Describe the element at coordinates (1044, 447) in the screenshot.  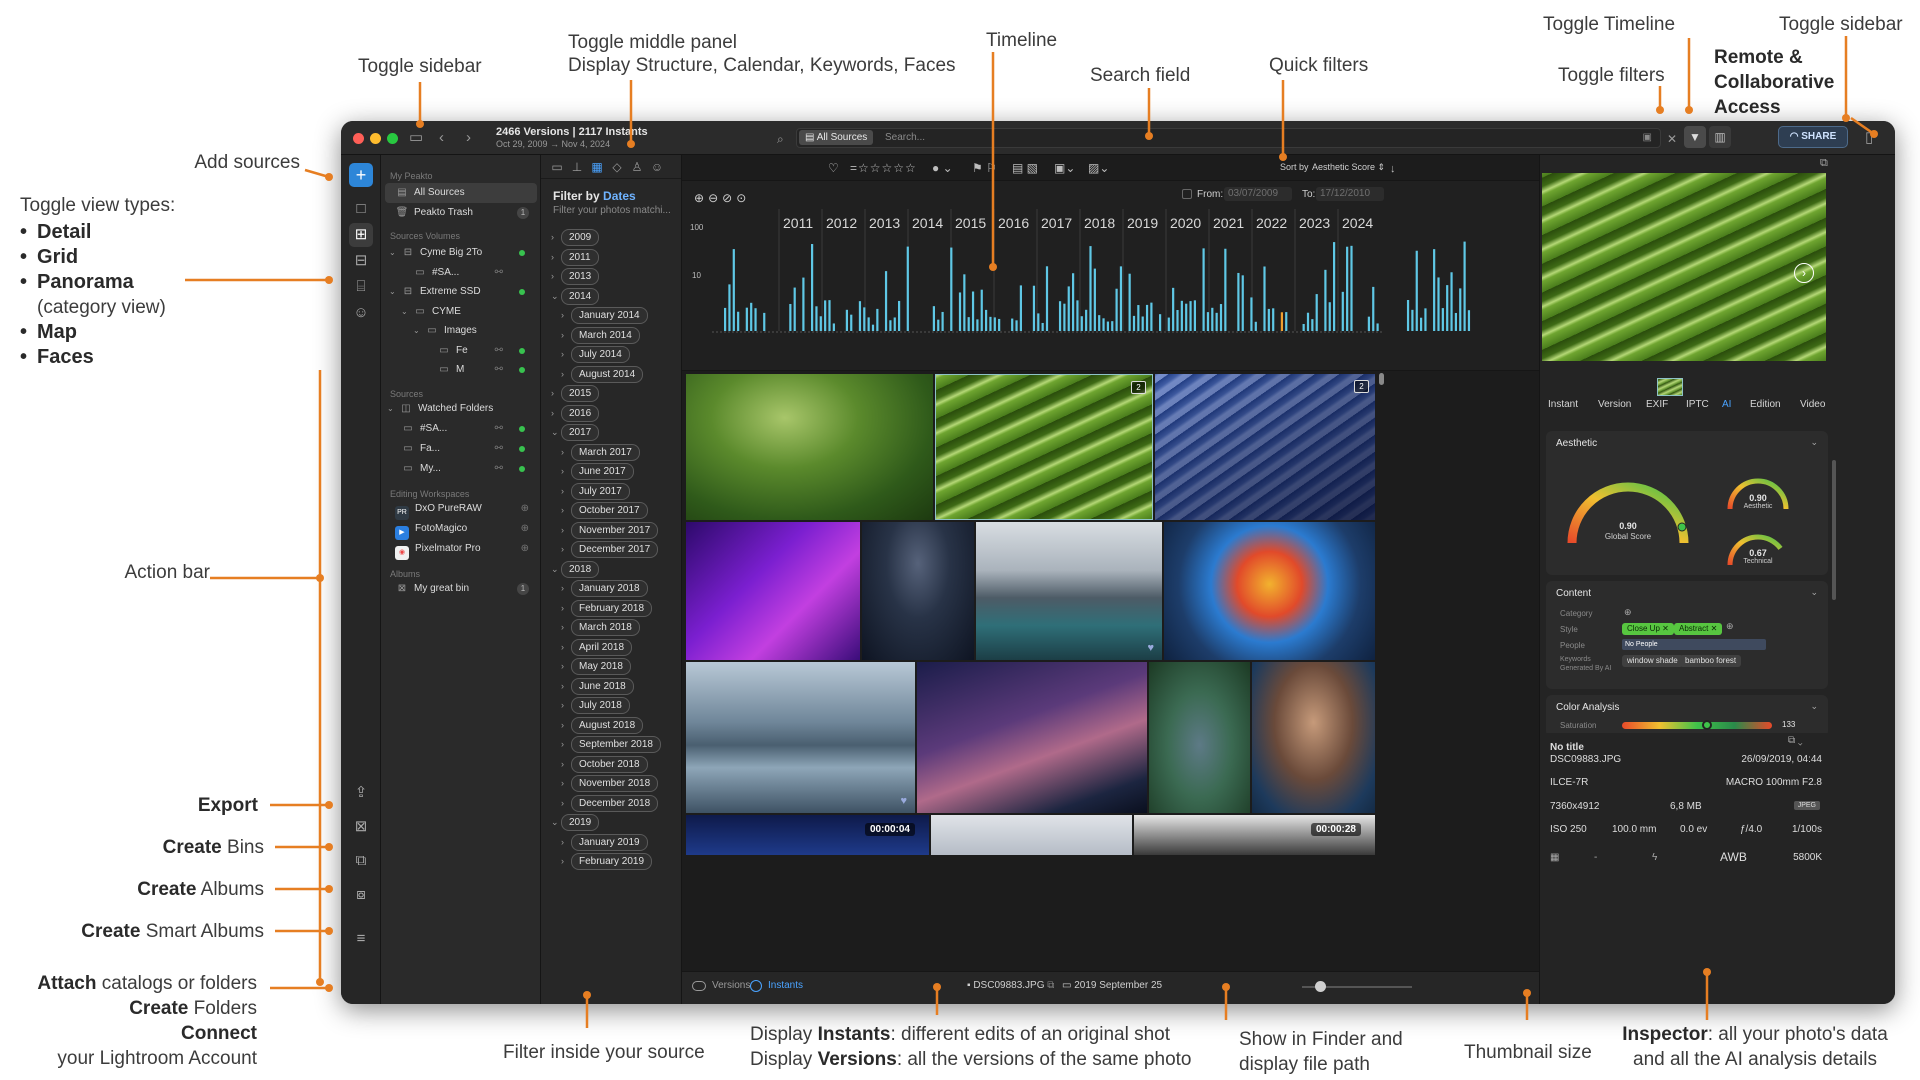
I see `photo-thumbnail: 2` at that location.